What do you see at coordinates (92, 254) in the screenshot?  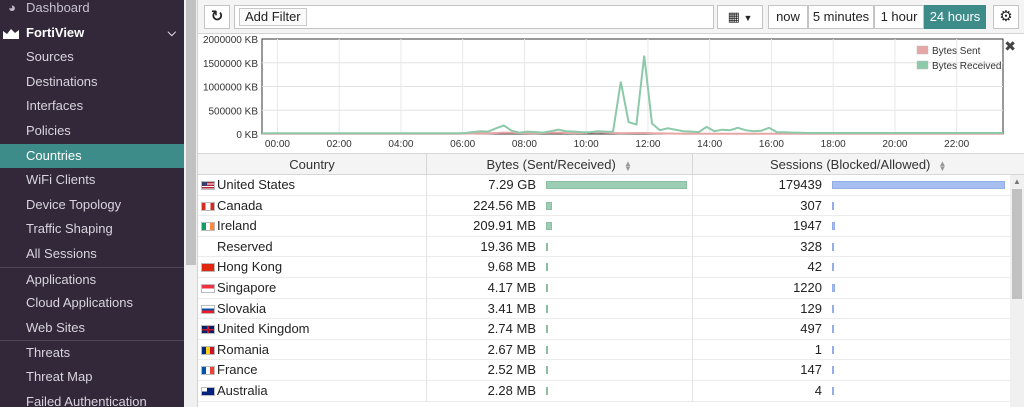 I see `sidebar-item-all-sessions: All Sessions` at bounding box center [92, 254].